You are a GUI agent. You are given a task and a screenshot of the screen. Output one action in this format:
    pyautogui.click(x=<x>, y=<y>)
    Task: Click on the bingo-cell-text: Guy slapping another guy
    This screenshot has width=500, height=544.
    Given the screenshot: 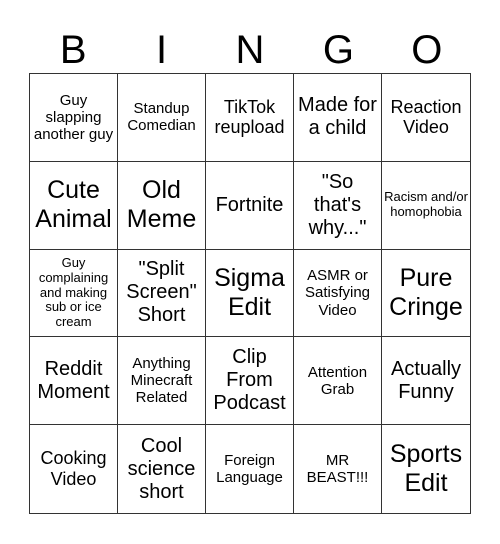 What is the action you would take?
    pyautogui.click(x=73, y=117)
    